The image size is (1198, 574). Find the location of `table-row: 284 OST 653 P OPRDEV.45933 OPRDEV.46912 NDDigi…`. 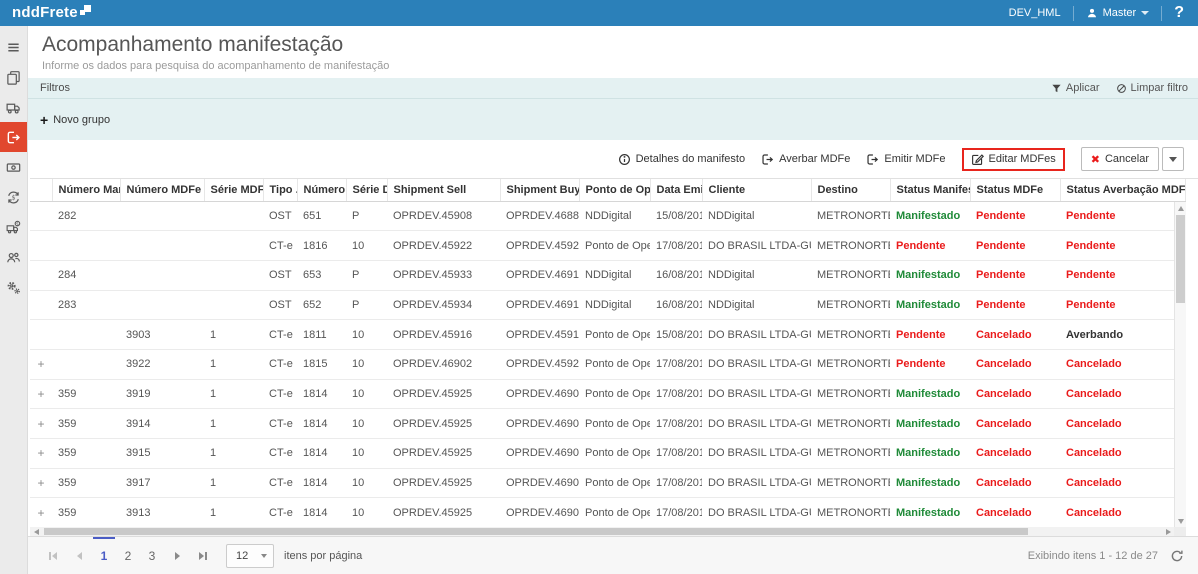

table-row: 284 OST 653 P OPRDEV.45933 OPRDEV.46912 NDDigi… is located at coordinates (607, 275).